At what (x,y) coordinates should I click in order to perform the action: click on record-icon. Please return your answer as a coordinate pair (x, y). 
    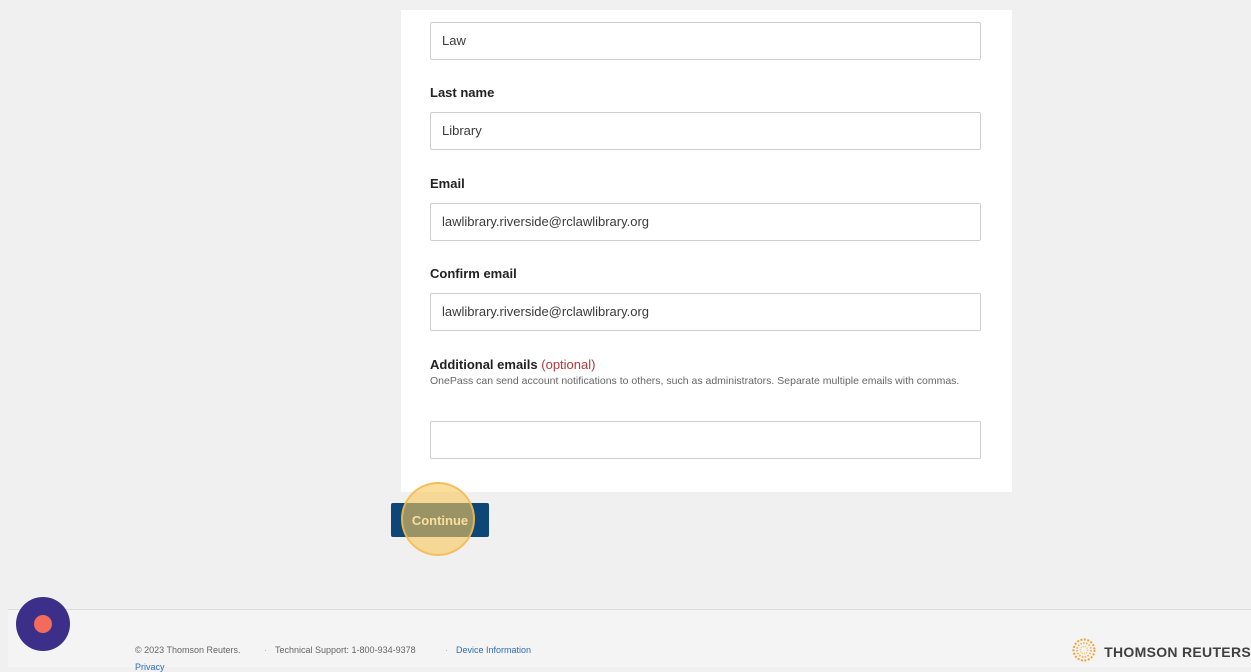
    Looking at the image, I should click on (43, 624).